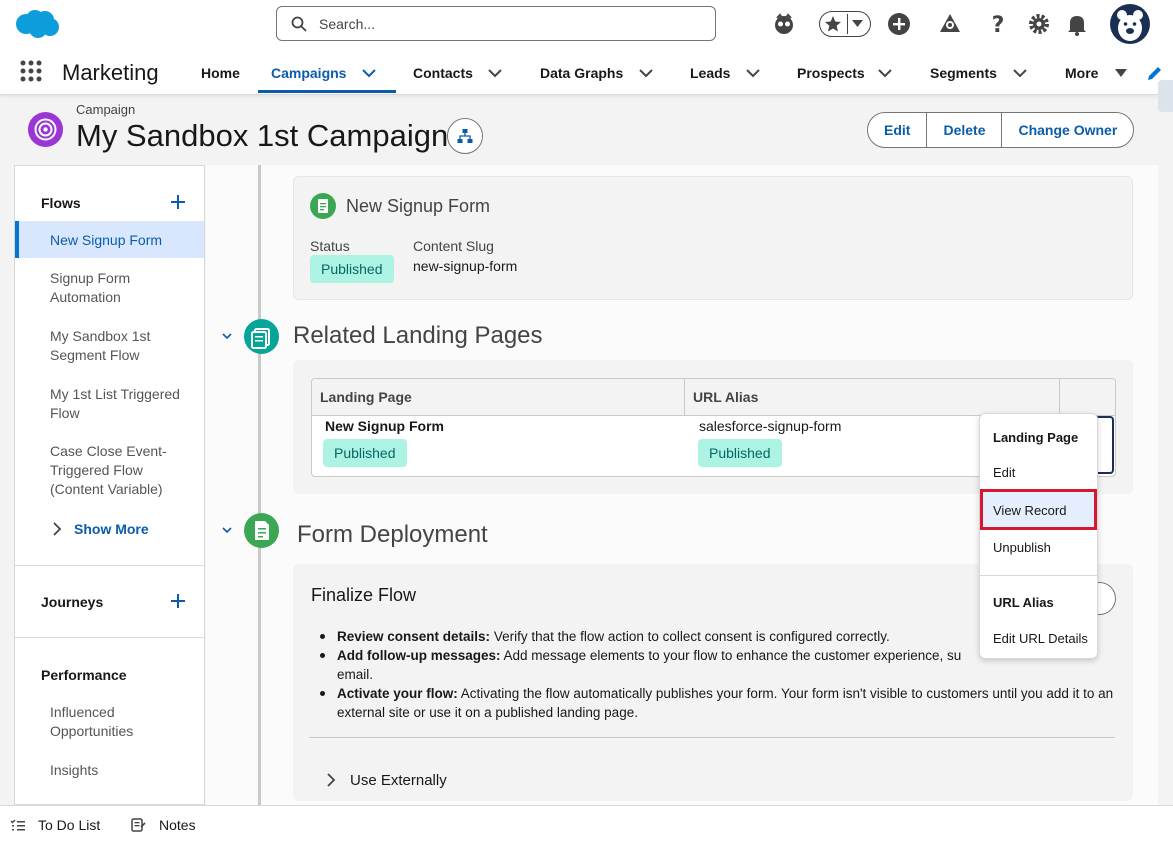 This screenshot has width=1173, height=841. What do you see at coordinates (418, 335) in the screenshot?
I see `related-landing-pages-title: Related Landing Pages` at bounding box center [418, 335].